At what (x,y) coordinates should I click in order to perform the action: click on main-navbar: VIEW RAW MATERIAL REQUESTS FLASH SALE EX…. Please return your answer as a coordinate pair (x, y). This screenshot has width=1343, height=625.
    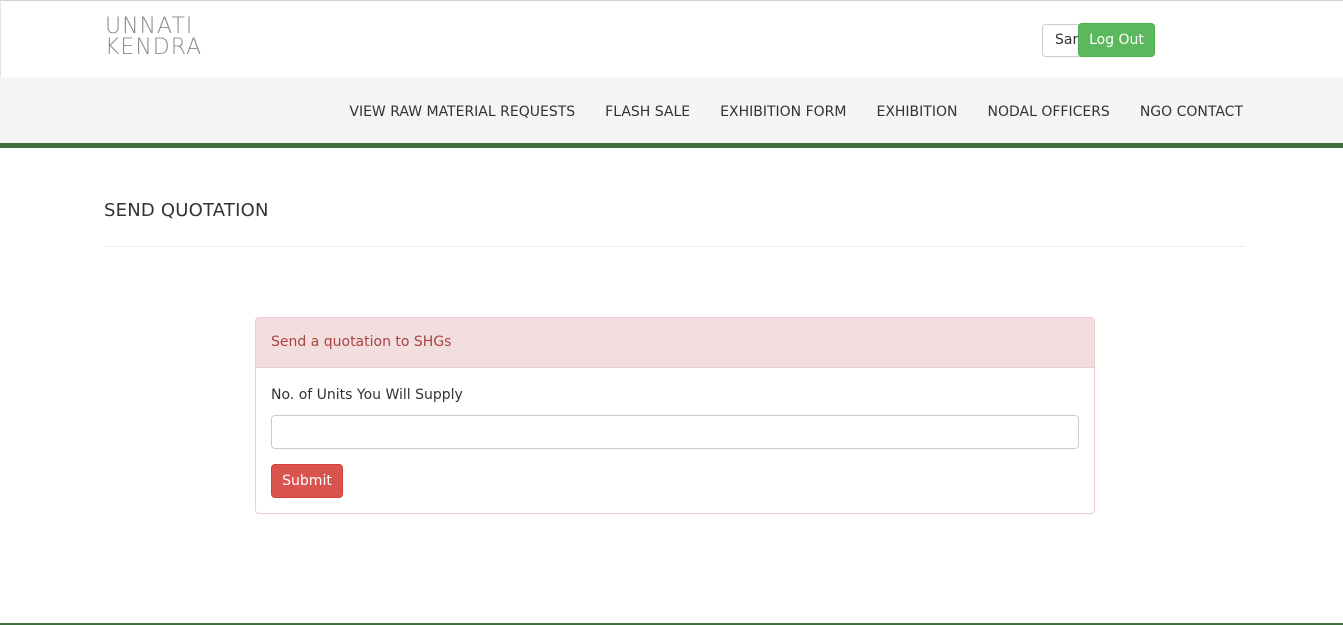
    Looking at the image, I should click on (671, 112).